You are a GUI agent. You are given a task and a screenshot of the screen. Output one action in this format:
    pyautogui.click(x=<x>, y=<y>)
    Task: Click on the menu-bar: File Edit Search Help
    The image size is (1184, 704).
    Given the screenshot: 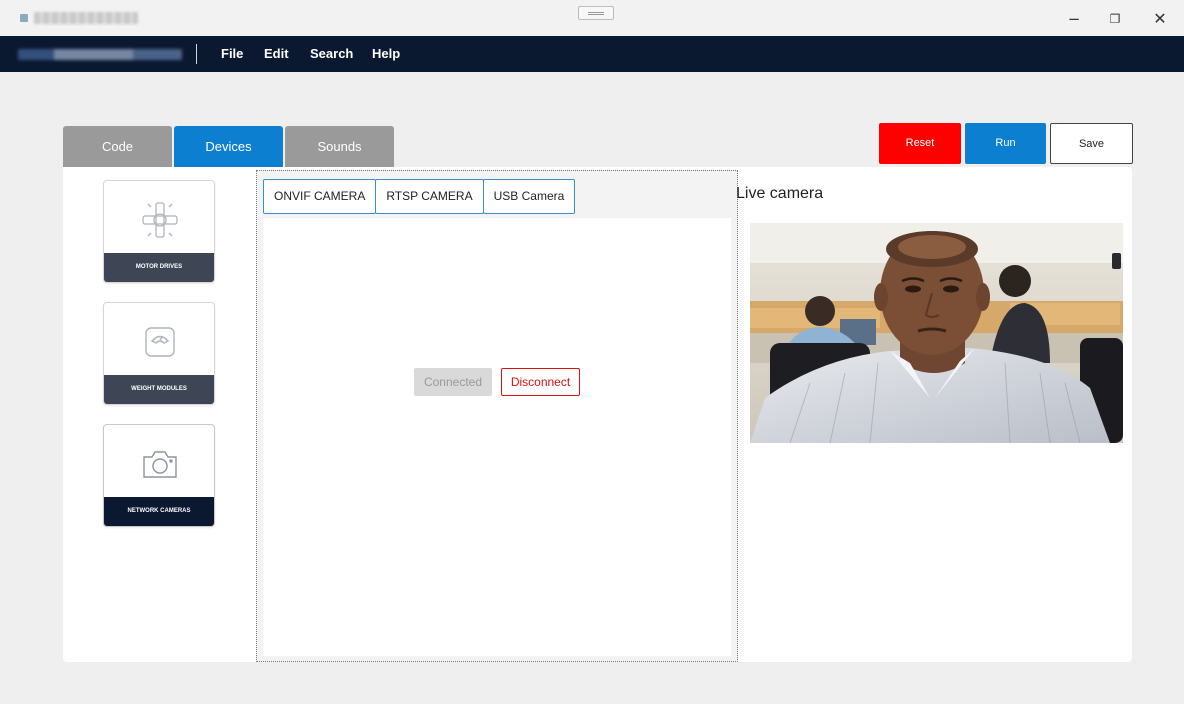 What is the action you would take?
    pyautogui.click(x=592, y=54)
    